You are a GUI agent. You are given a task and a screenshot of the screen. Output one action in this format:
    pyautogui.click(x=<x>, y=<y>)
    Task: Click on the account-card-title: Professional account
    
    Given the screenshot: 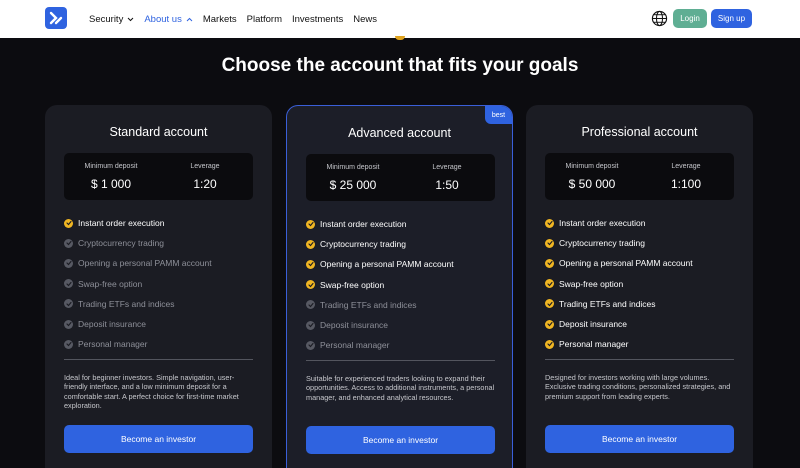 What is the action you would take?
    pyautogui.click(x=639, y=132)
    